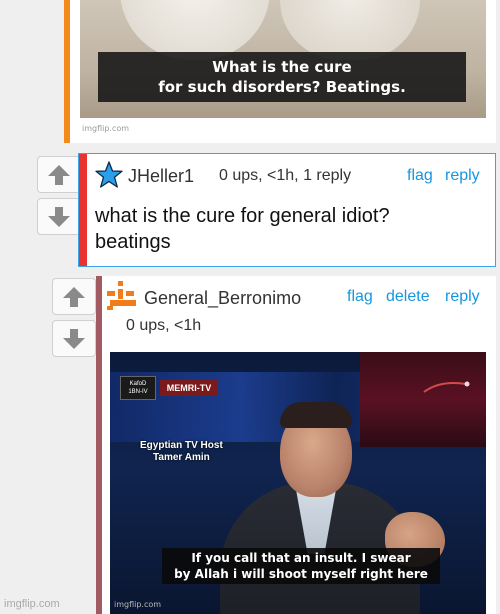 The image size is (500, 614). I want to click on parent-watermark: imgflip.com, so click(106, 128).